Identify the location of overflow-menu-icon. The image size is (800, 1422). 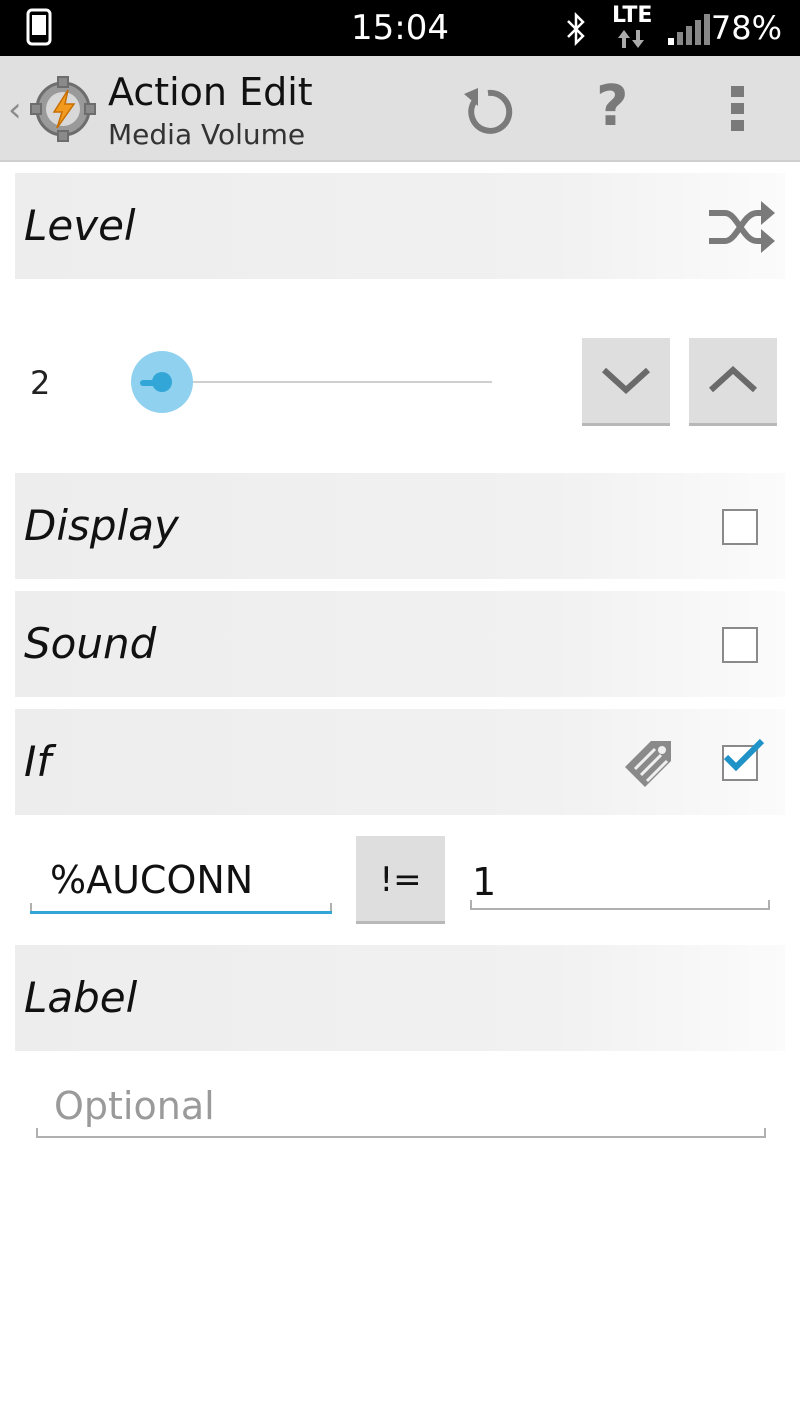
(738, 111).